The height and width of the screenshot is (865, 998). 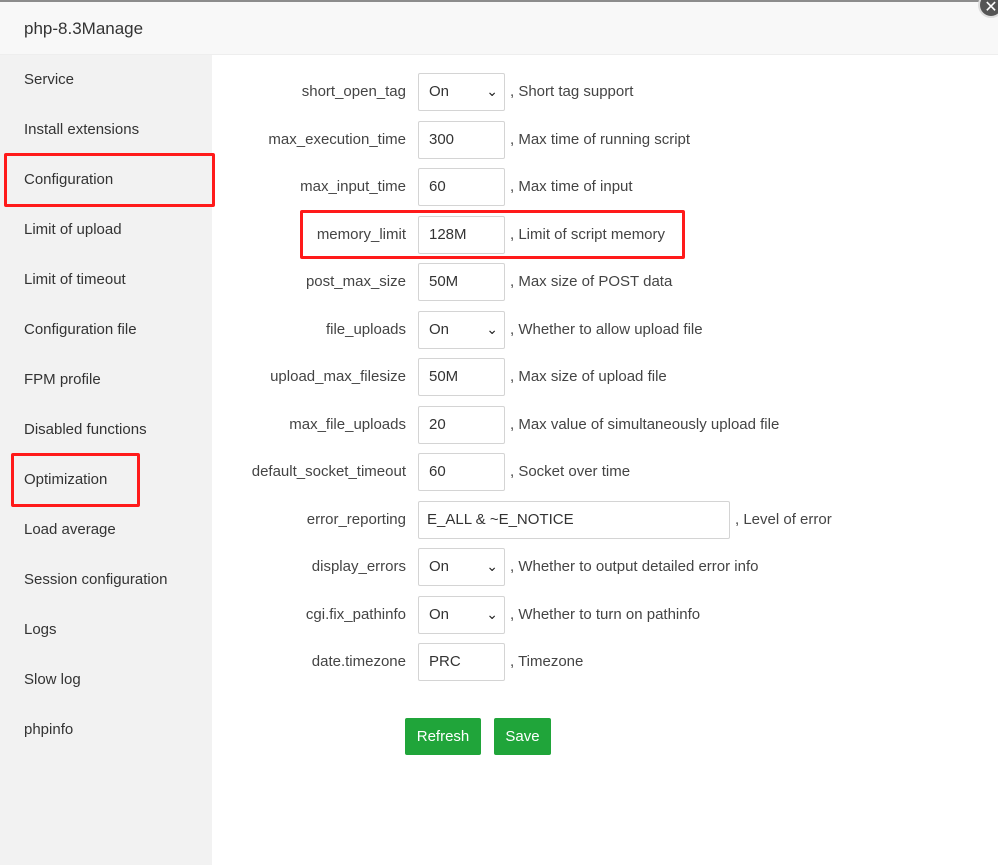 I want to click on config-label: file_uploads, so click(x=365, y=329).